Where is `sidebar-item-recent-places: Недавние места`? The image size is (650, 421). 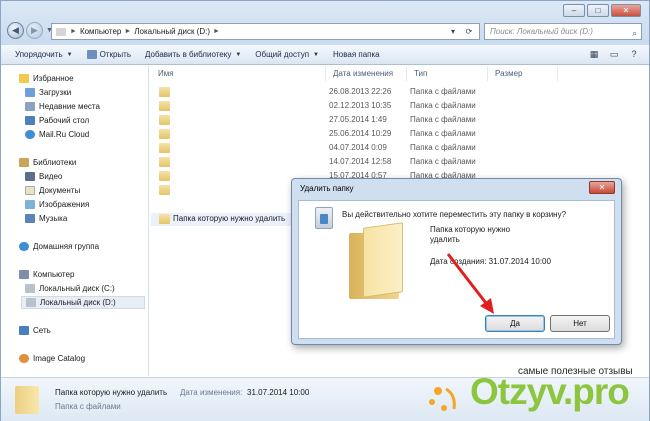
sidebar-item-recent-places: Недавние места is located at coordinates (98, 106).